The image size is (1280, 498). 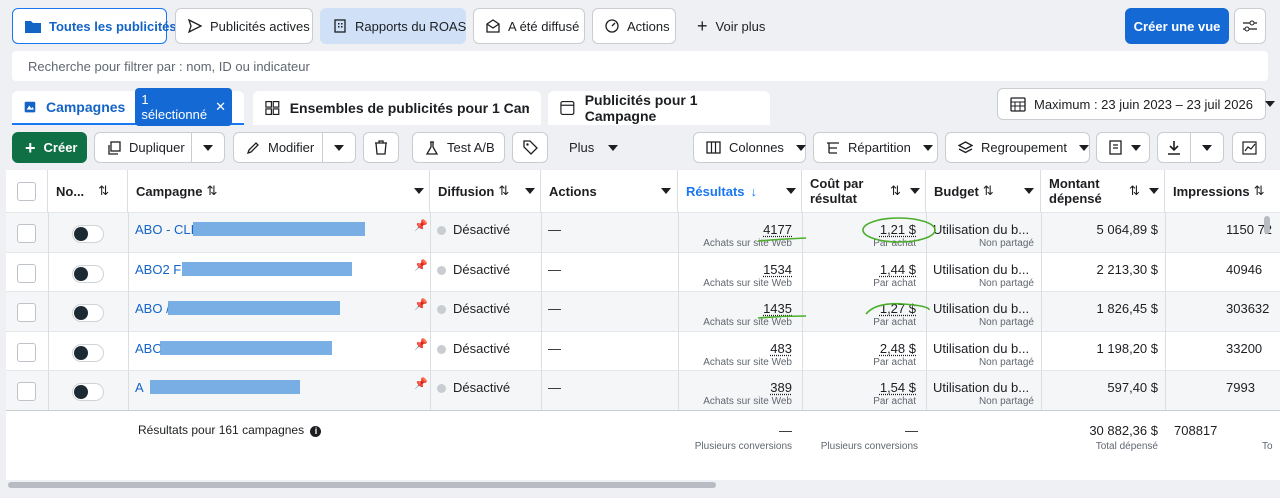 I want to click on horizontal-scrollbar, so click(x=362, y=485).